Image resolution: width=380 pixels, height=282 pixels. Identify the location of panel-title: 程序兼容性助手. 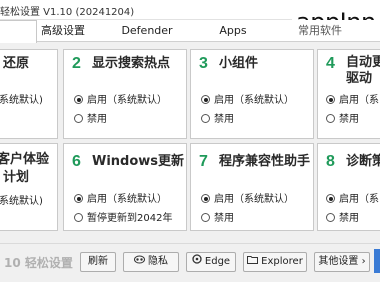
(265, 161).